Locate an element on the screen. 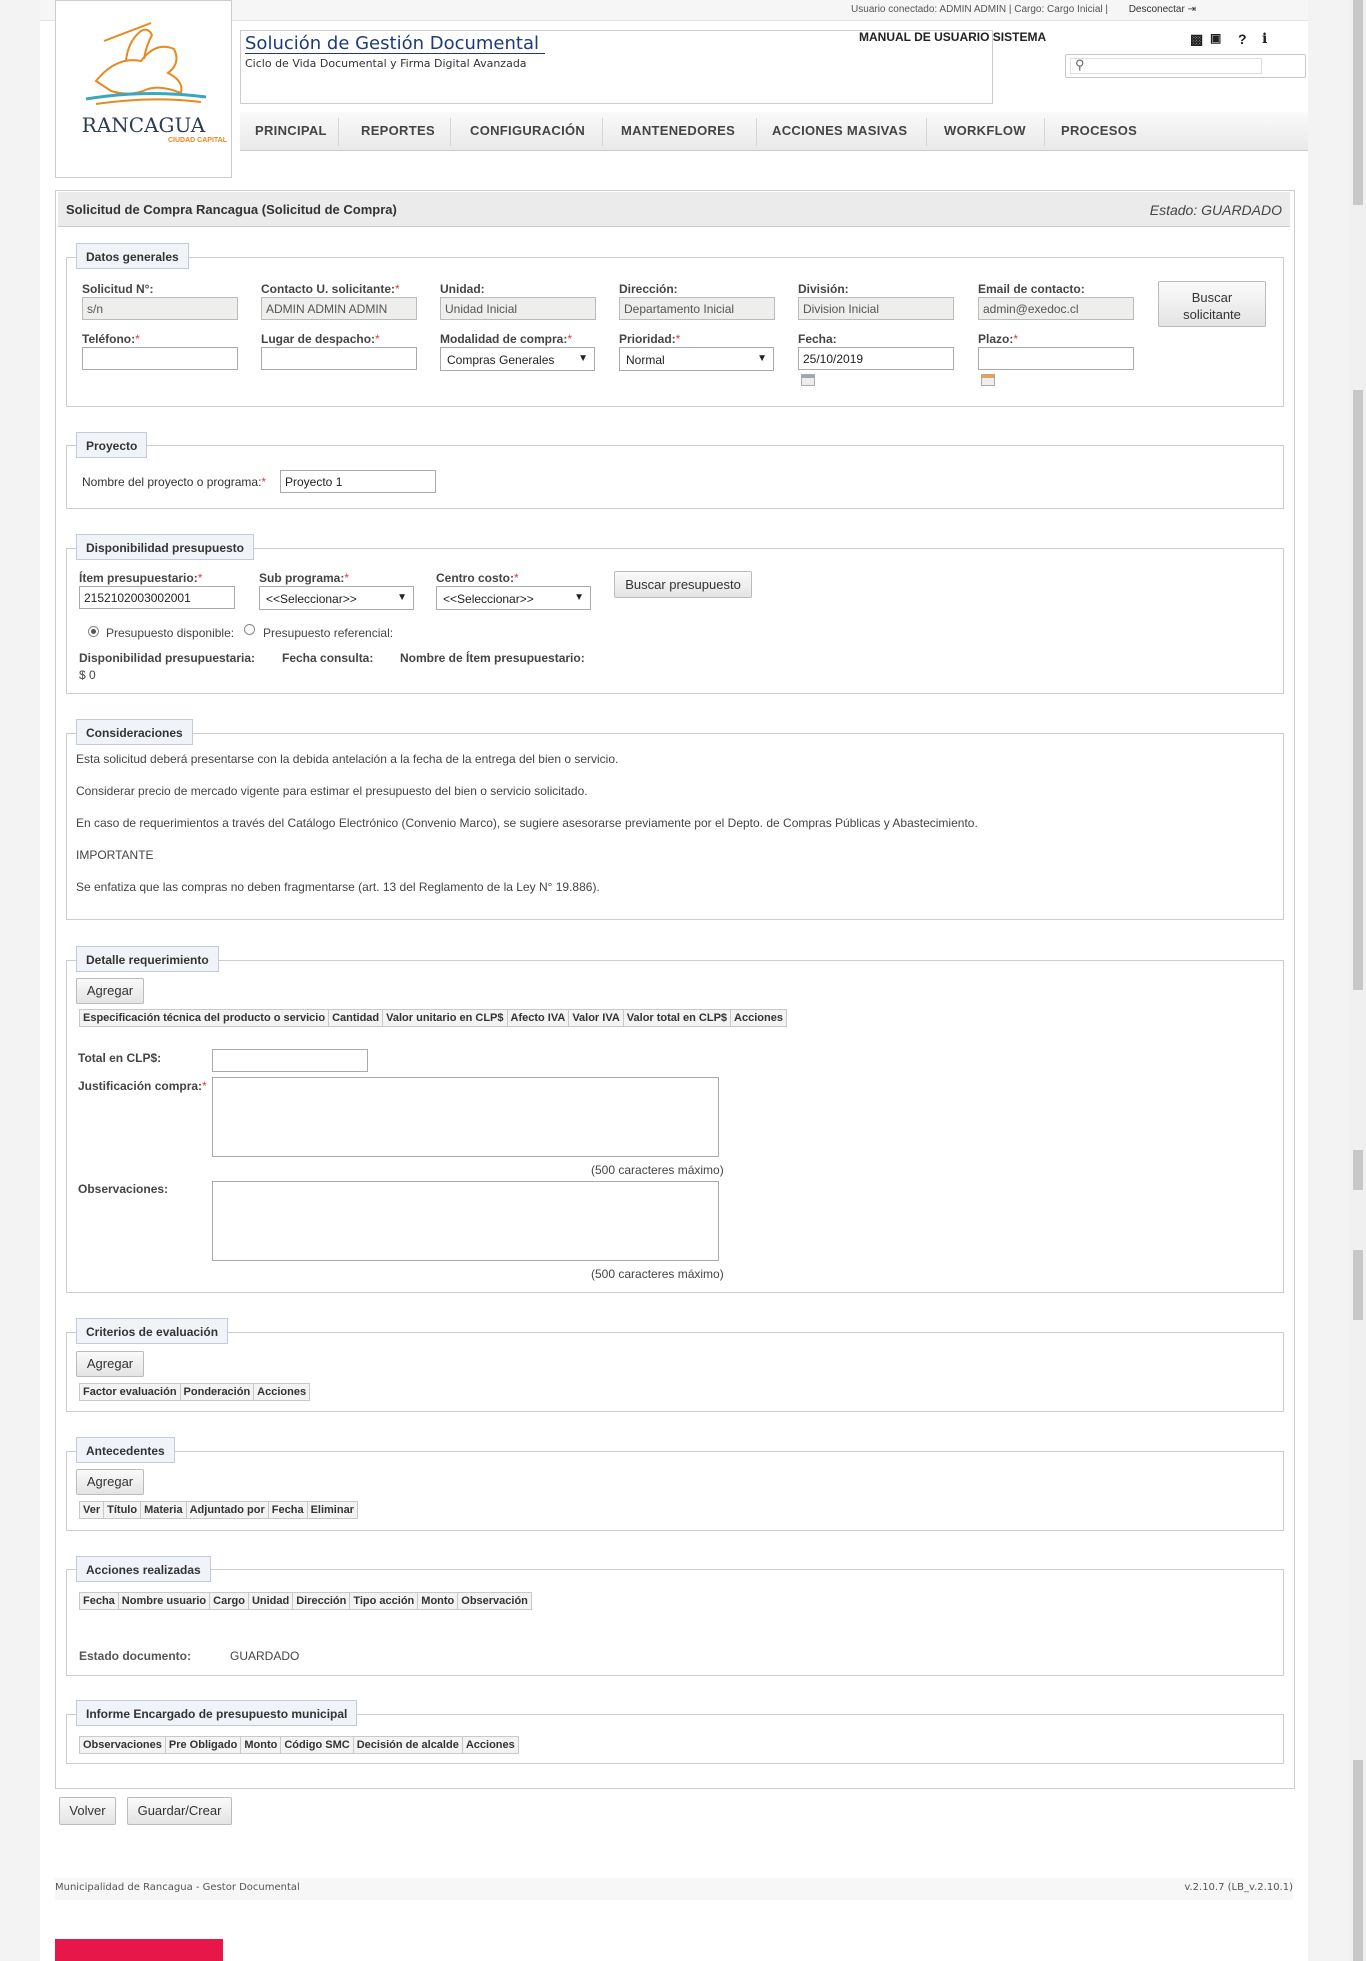 This screenshot has width=1366, height=1961. manual-link: MANUAL DE USUARIO SISTEMA is located at coordinates (952, 37).